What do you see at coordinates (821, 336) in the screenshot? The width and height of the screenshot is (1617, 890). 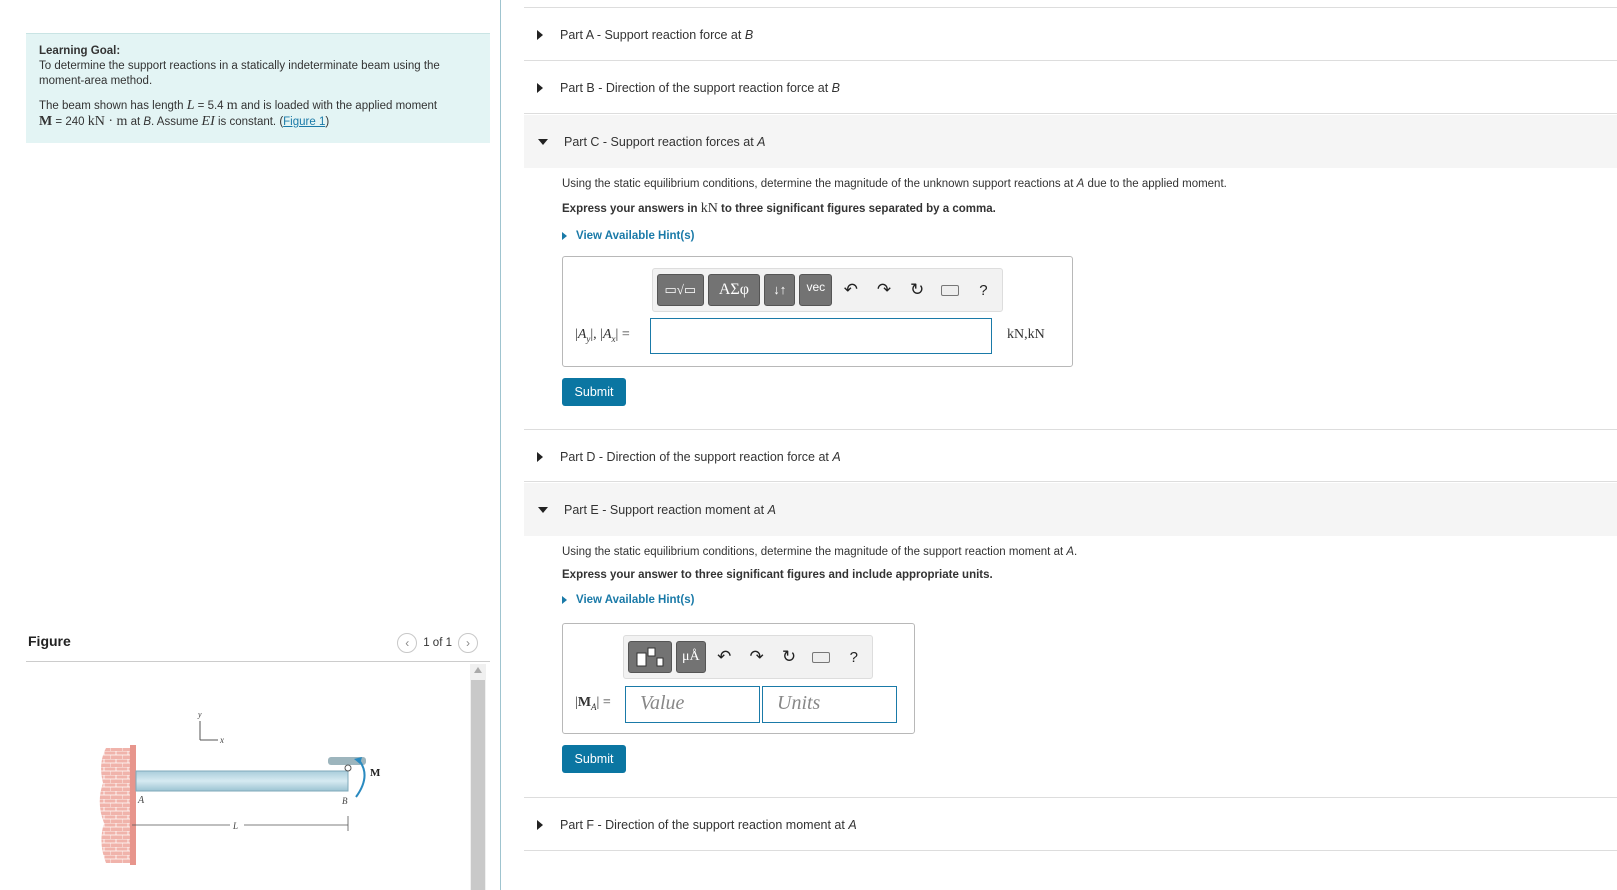 I see `part-c-answer-input` at bounding box center [821, 336].